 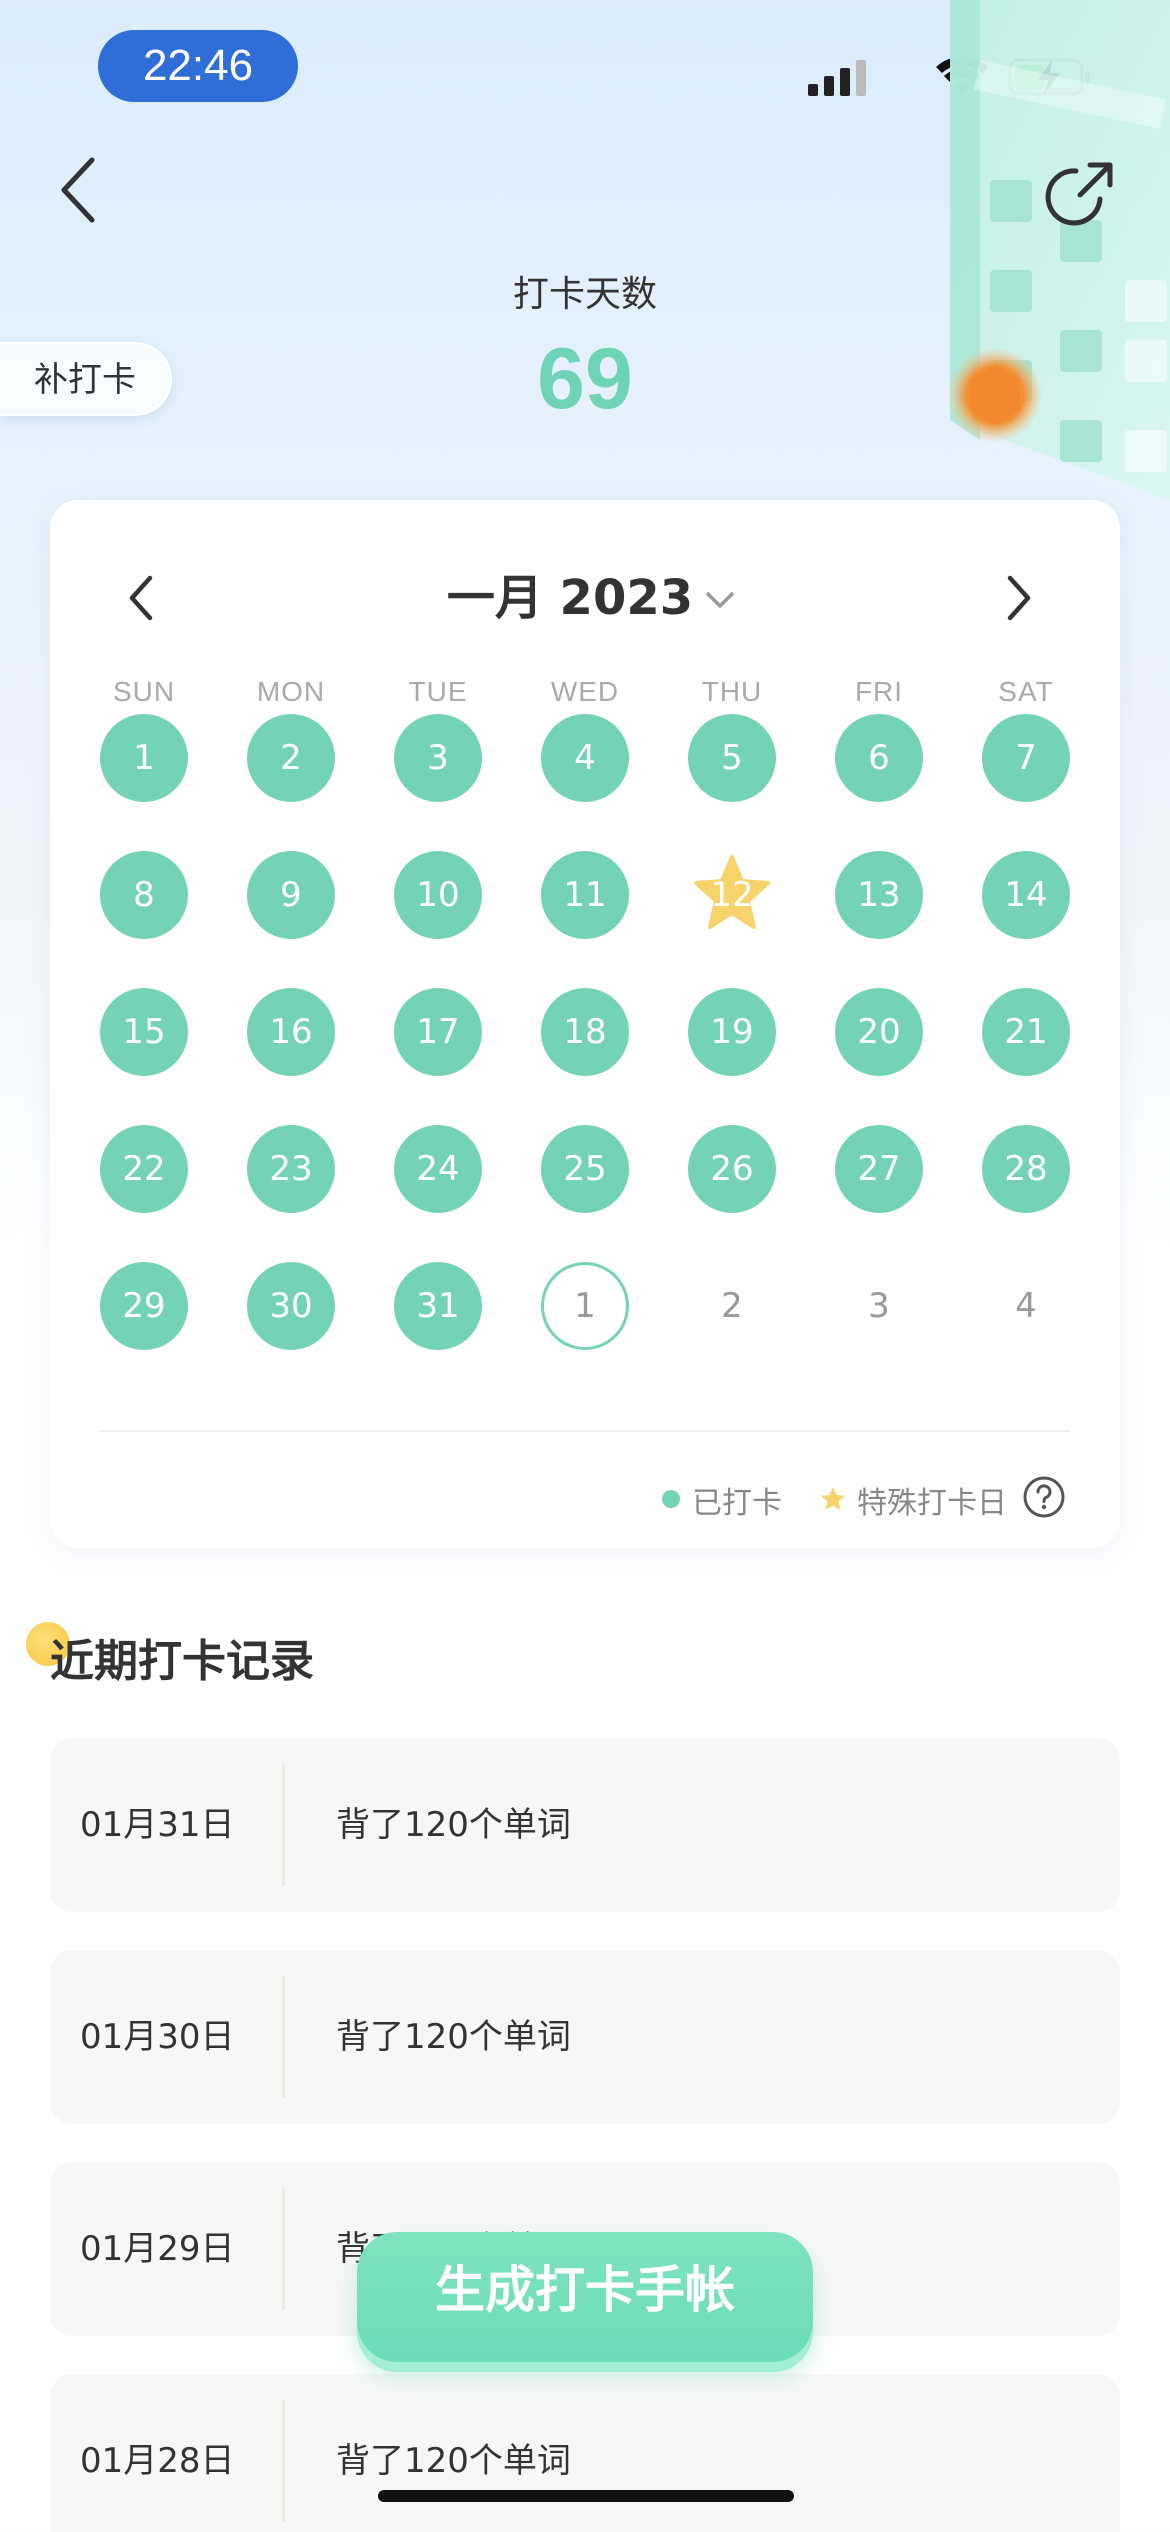 I want to click on checkin-days-label: 打卡天数, so click(x=584, y=294).